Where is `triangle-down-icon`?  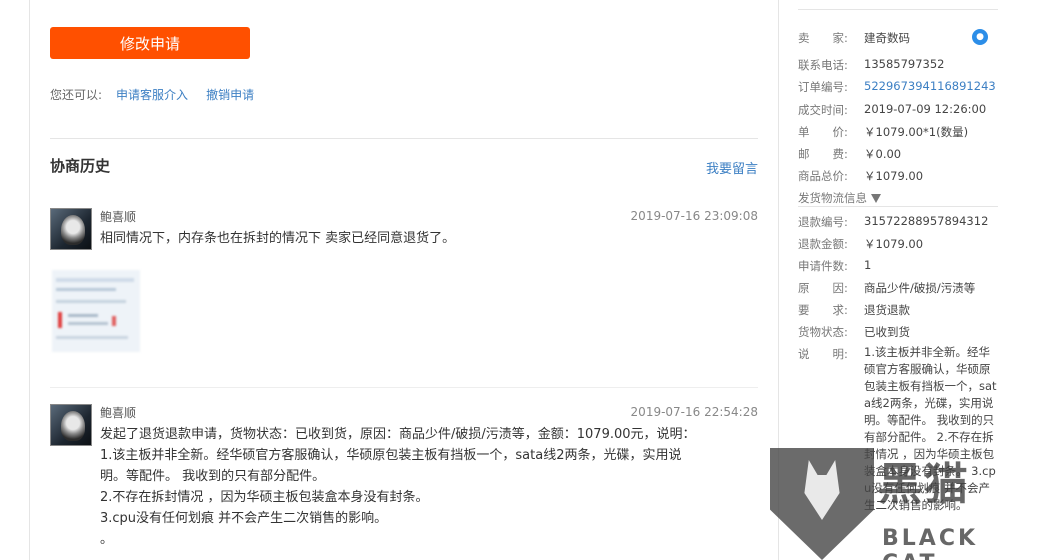
triangle-down-icon is located at coordinates (876, 198).